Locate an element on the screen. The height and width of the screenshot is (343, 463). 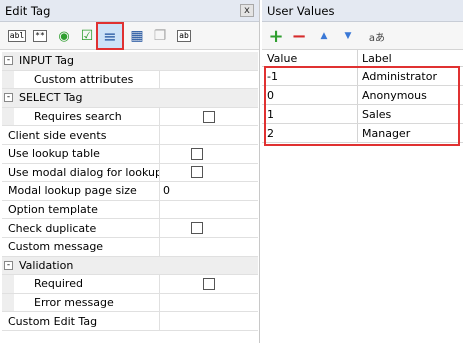
radio-button-tool: ◉ is located at coordinates (64, 36).